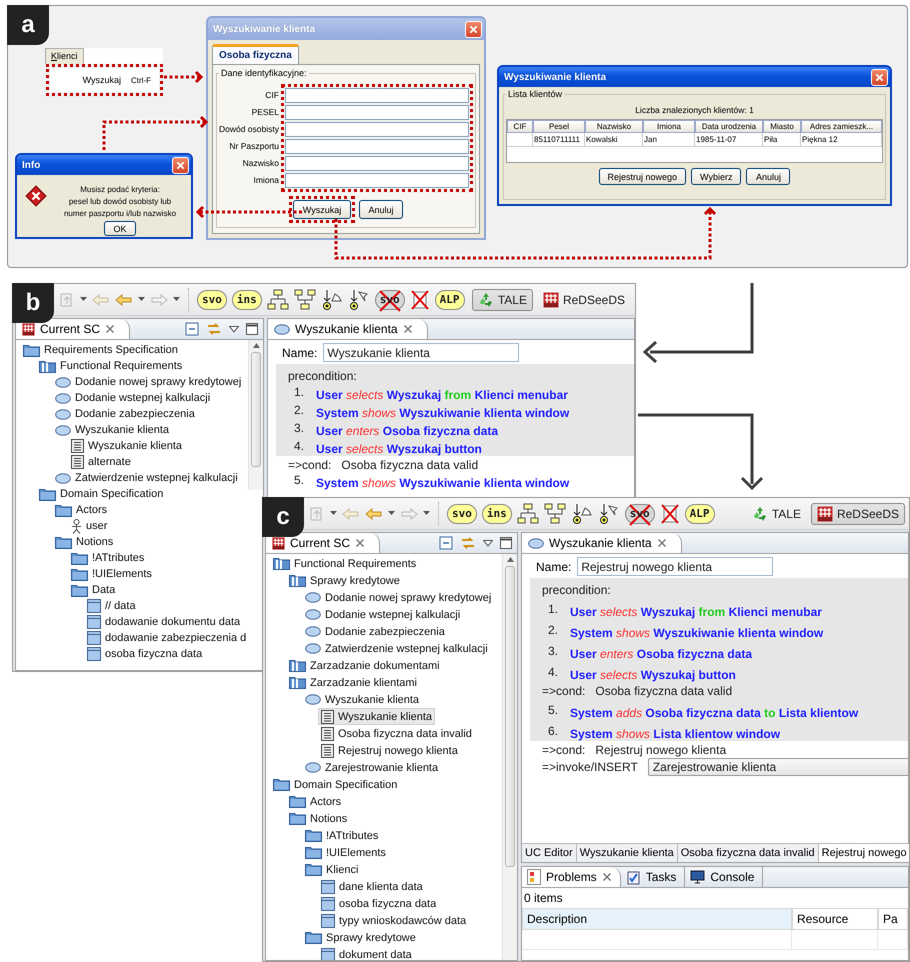 The width and height of the screenshot is (910, 962). What do you see at coordinates (583, 299) in the screenshot?
I see `perspective-button: ReDSeeDS` at bounding box center [583, 299].